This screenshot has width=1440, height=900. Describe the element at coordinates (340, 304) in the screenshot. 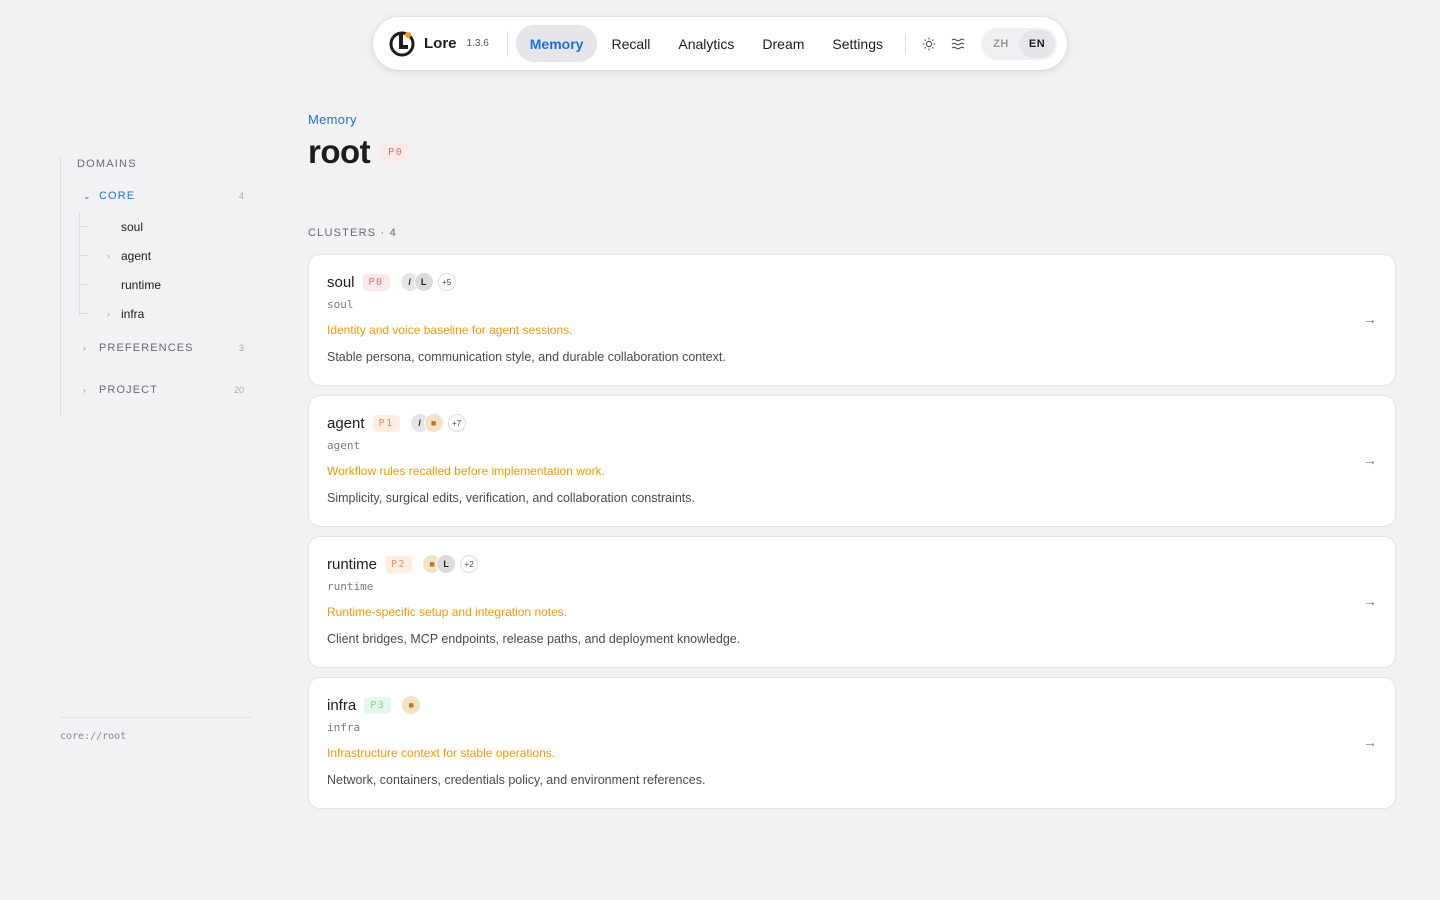

I see `cluster-key: soul` at that location.